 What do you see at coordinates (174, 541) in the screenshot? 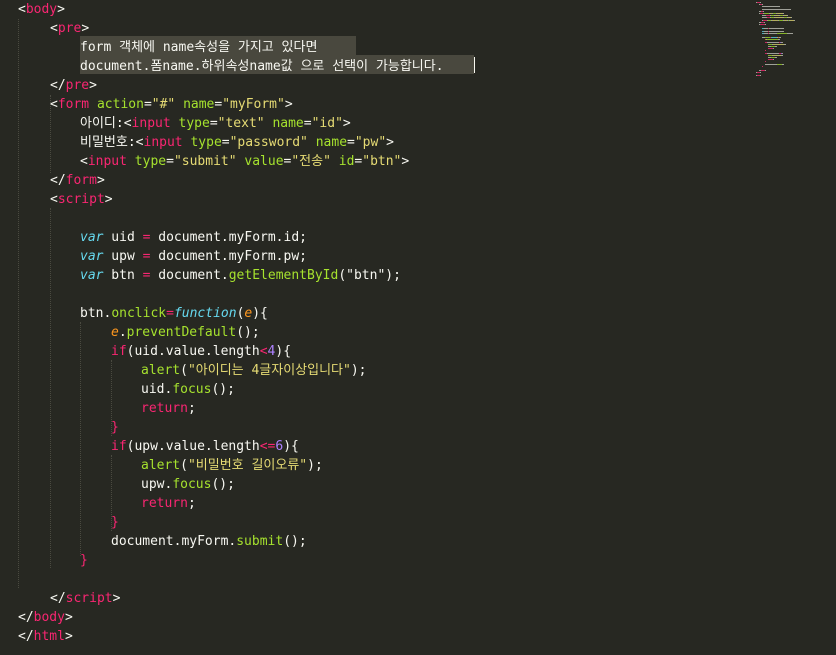
I see `code-token: document.myForm.` at bounding box center [174, 541].